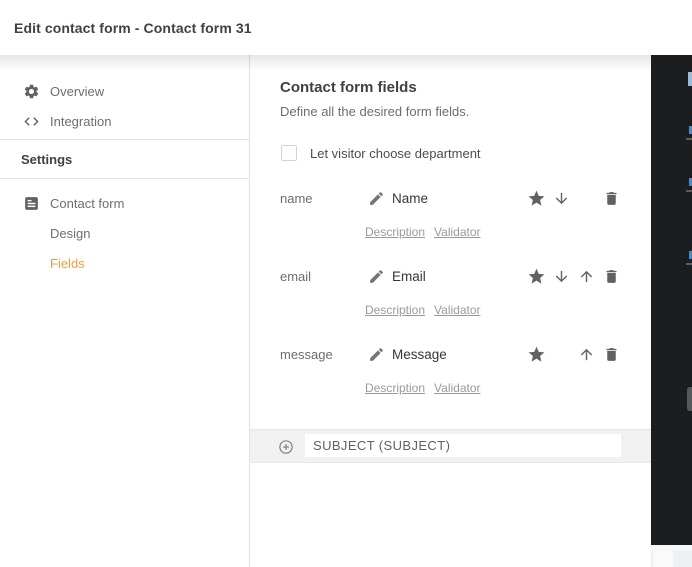  Describe the element at coordinates (452, 198) in the screenshot. I see `field-row-name: name Name` at that location.